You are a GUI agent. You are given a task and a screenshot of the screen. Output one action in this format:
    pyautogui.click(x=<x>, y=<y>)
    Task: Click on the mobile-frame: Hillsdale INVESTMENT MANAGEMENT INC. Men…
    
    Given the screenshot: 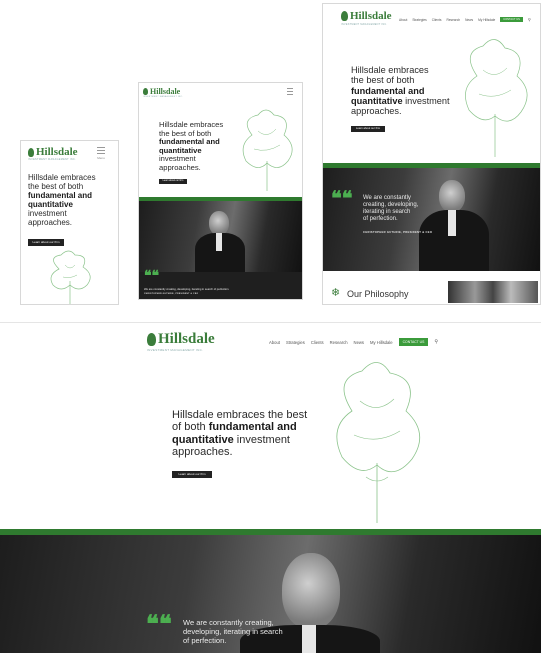 What is the action you would take?
    pyautogui.click(x=69, y=222)
    